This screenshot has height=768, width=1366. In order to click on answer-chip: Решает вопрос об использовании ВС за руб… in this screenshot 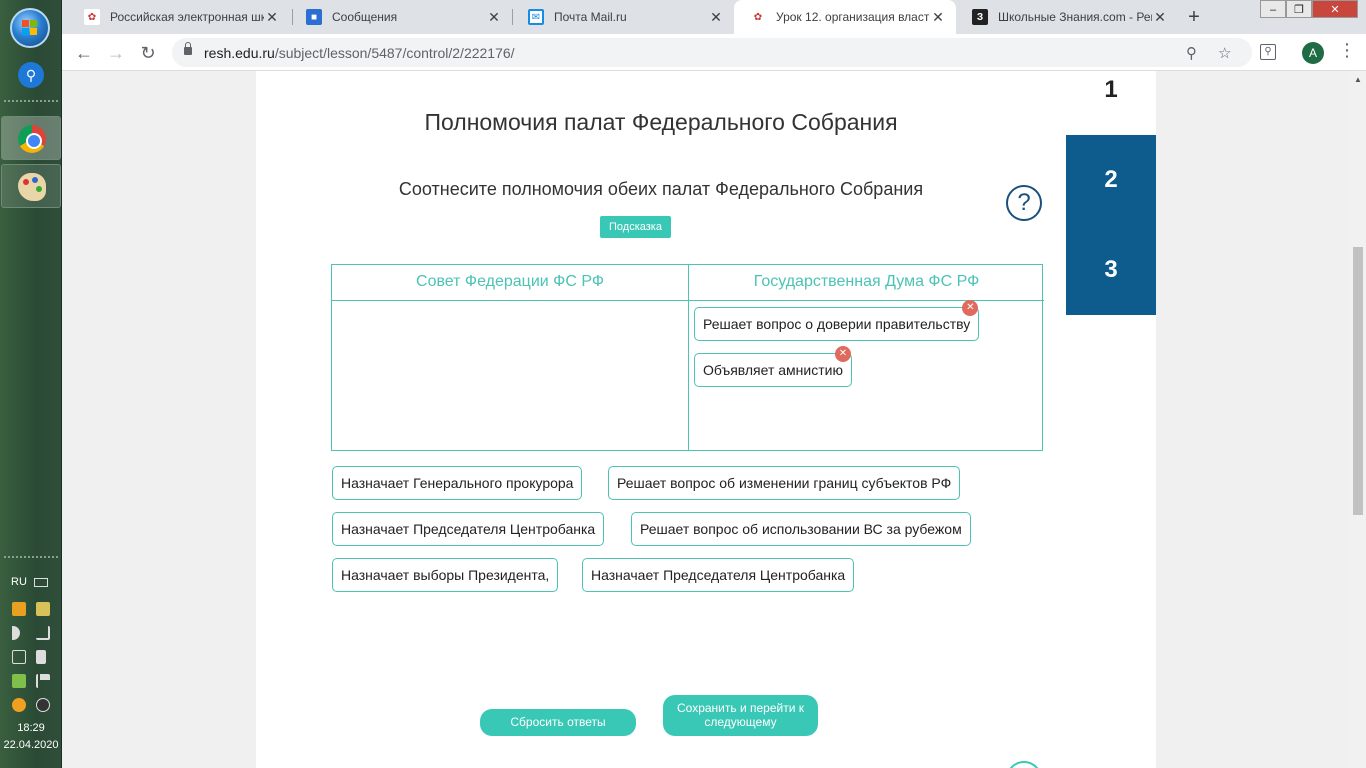, I will do `click(801, 529)`.